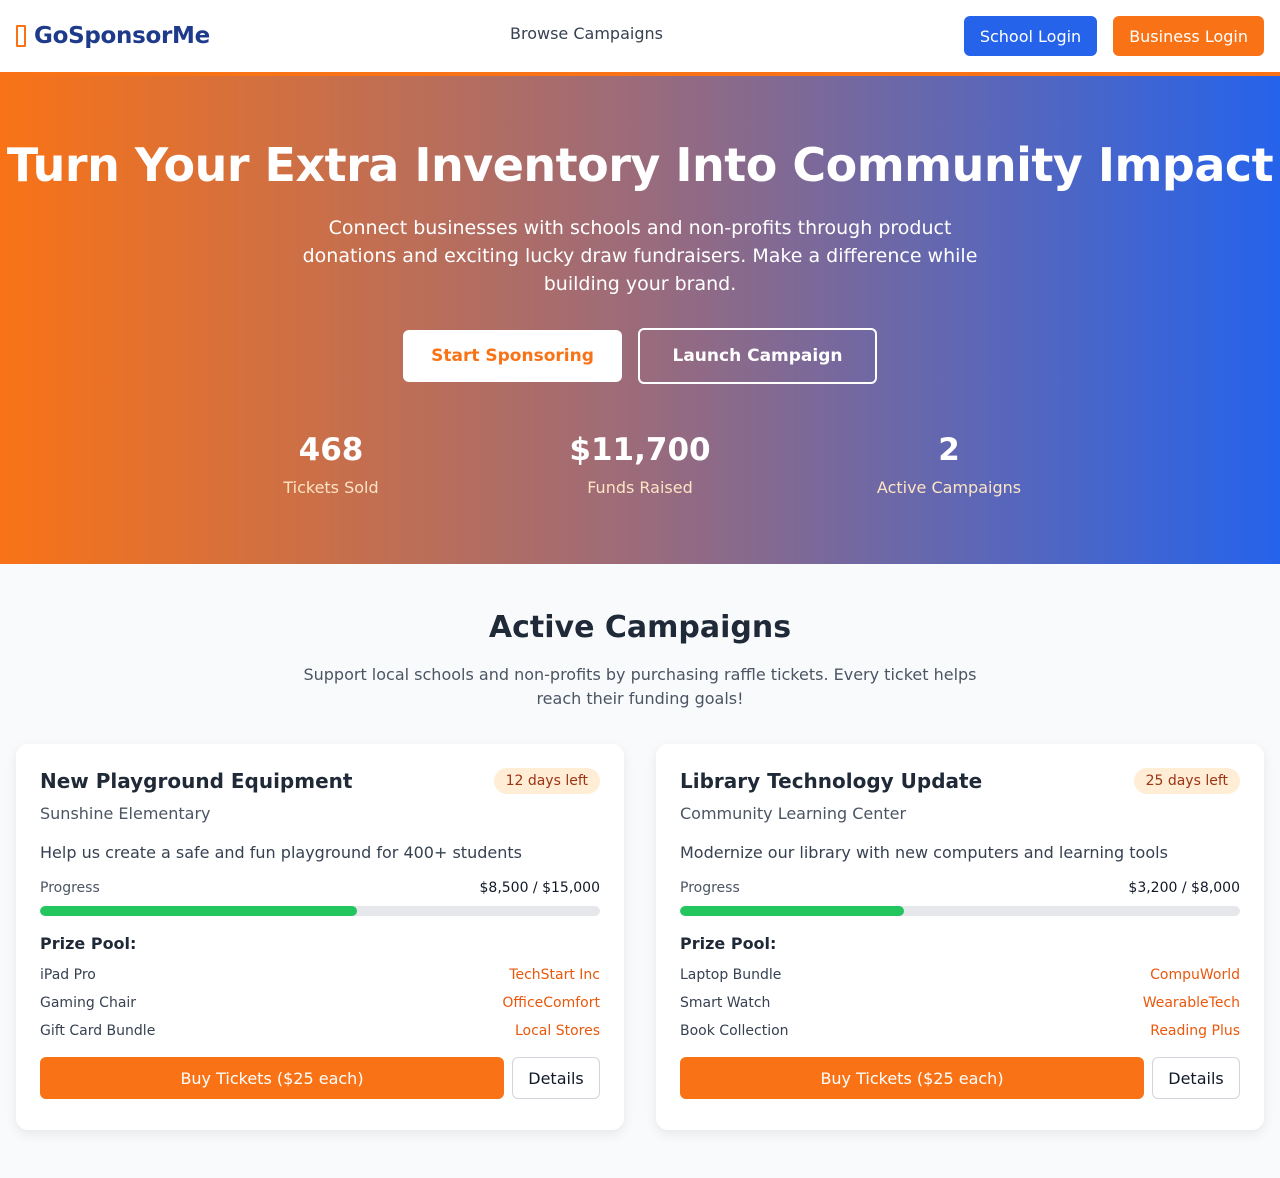  I want to click on brand-name: GoSponsorMe, so click(122, 36).